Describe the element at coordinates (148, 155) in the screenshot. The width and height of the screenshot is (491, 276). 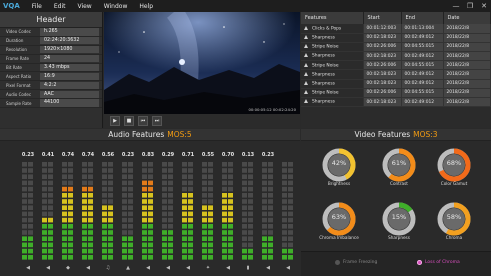
I see `audio-level-label: 0.83` at that location.